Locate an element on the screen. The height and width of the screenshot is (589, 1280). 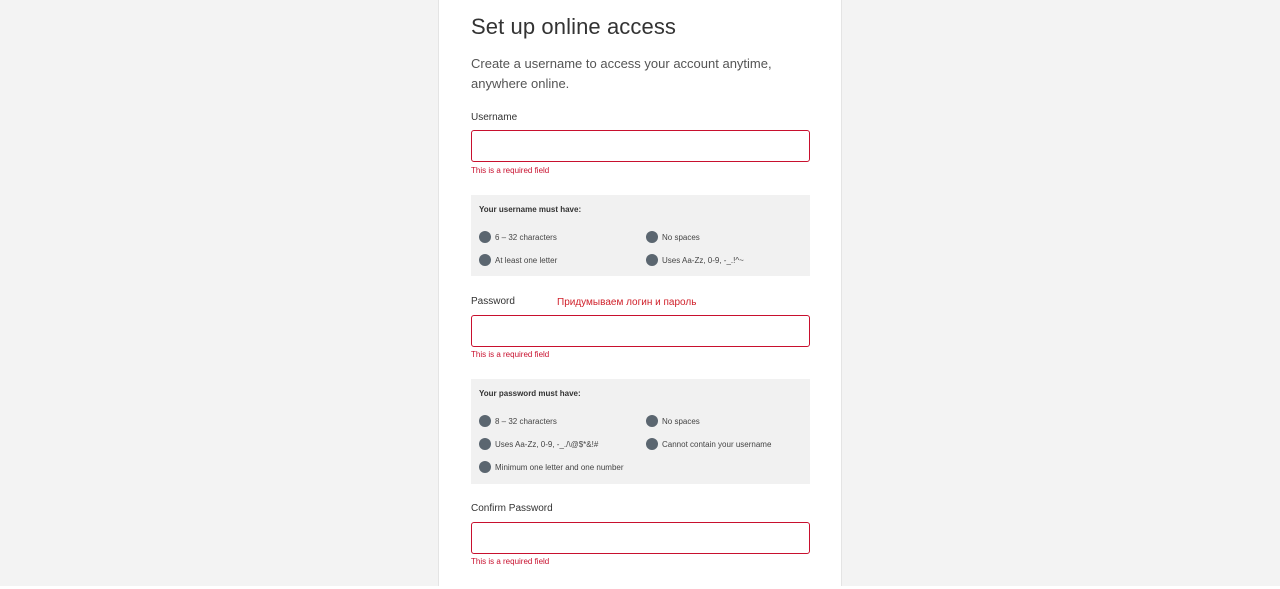
password-error: This is a required field is located at coordinates (510, 354).